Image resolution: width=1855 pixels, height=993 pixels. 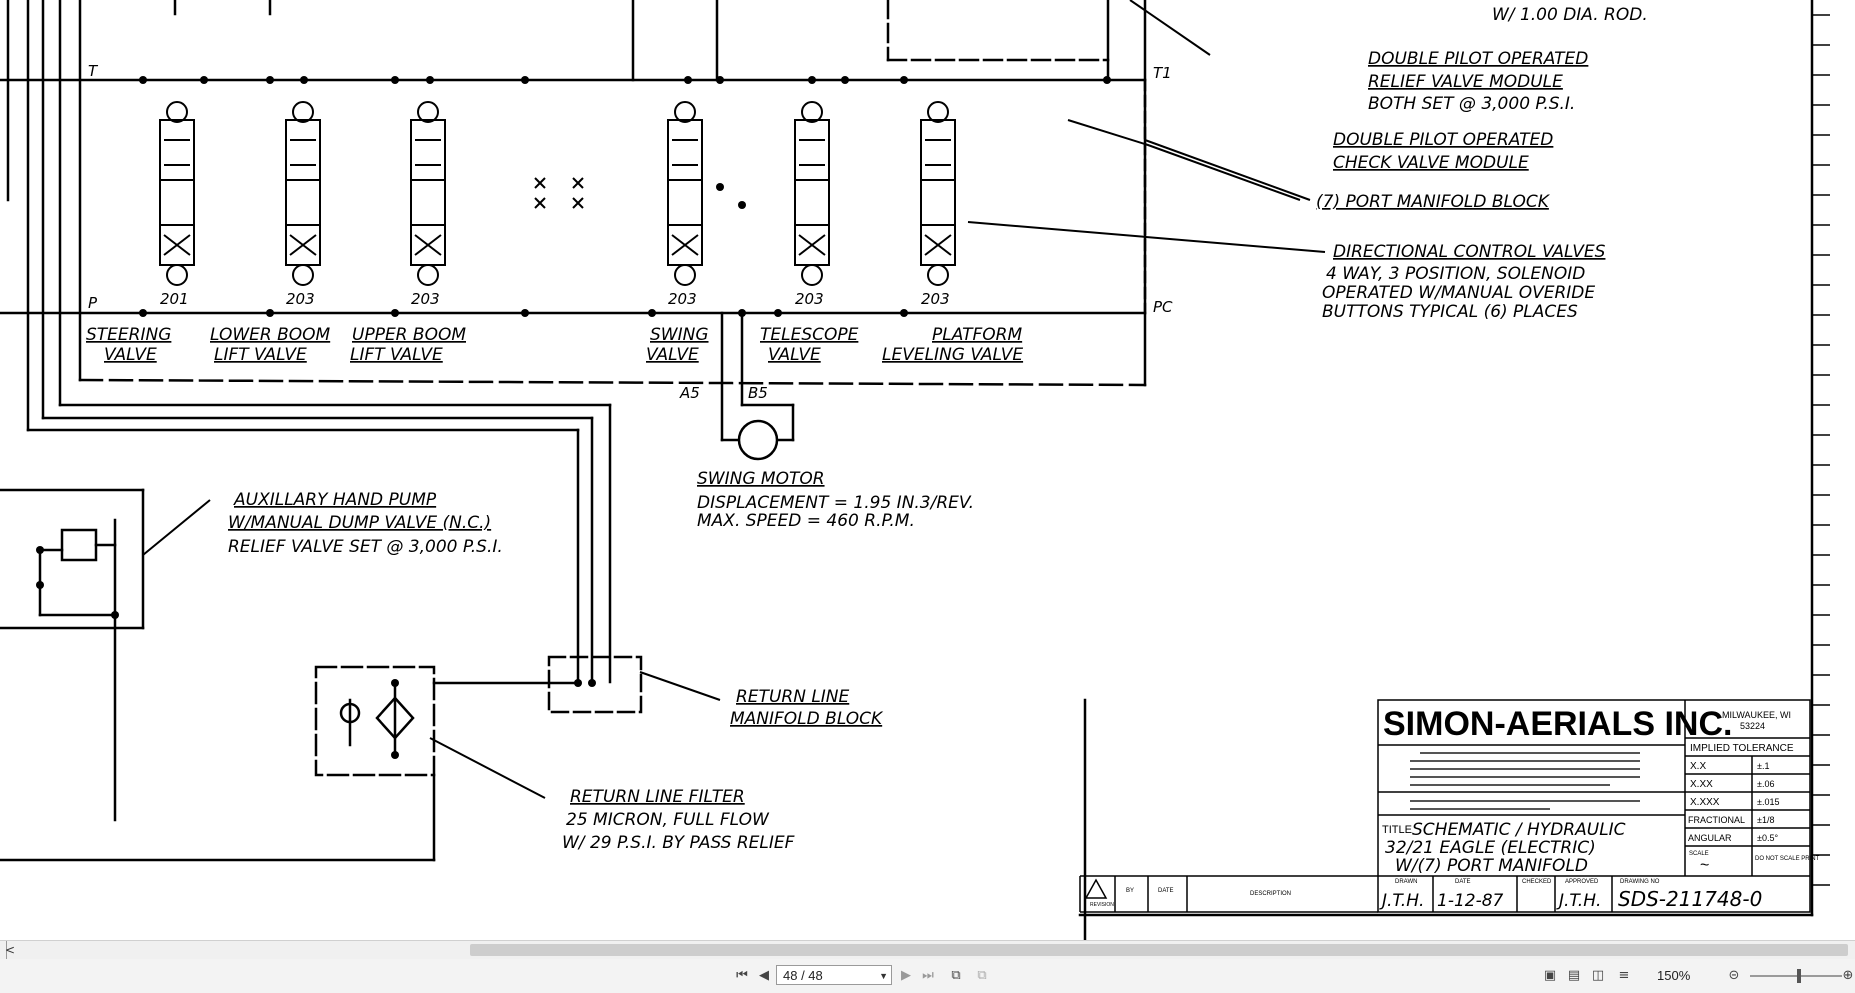 What do you see at coordinates (1166, 891) in the screenshot?
I see `rev-date-label: DATE` at bounding box center [1166, 891].